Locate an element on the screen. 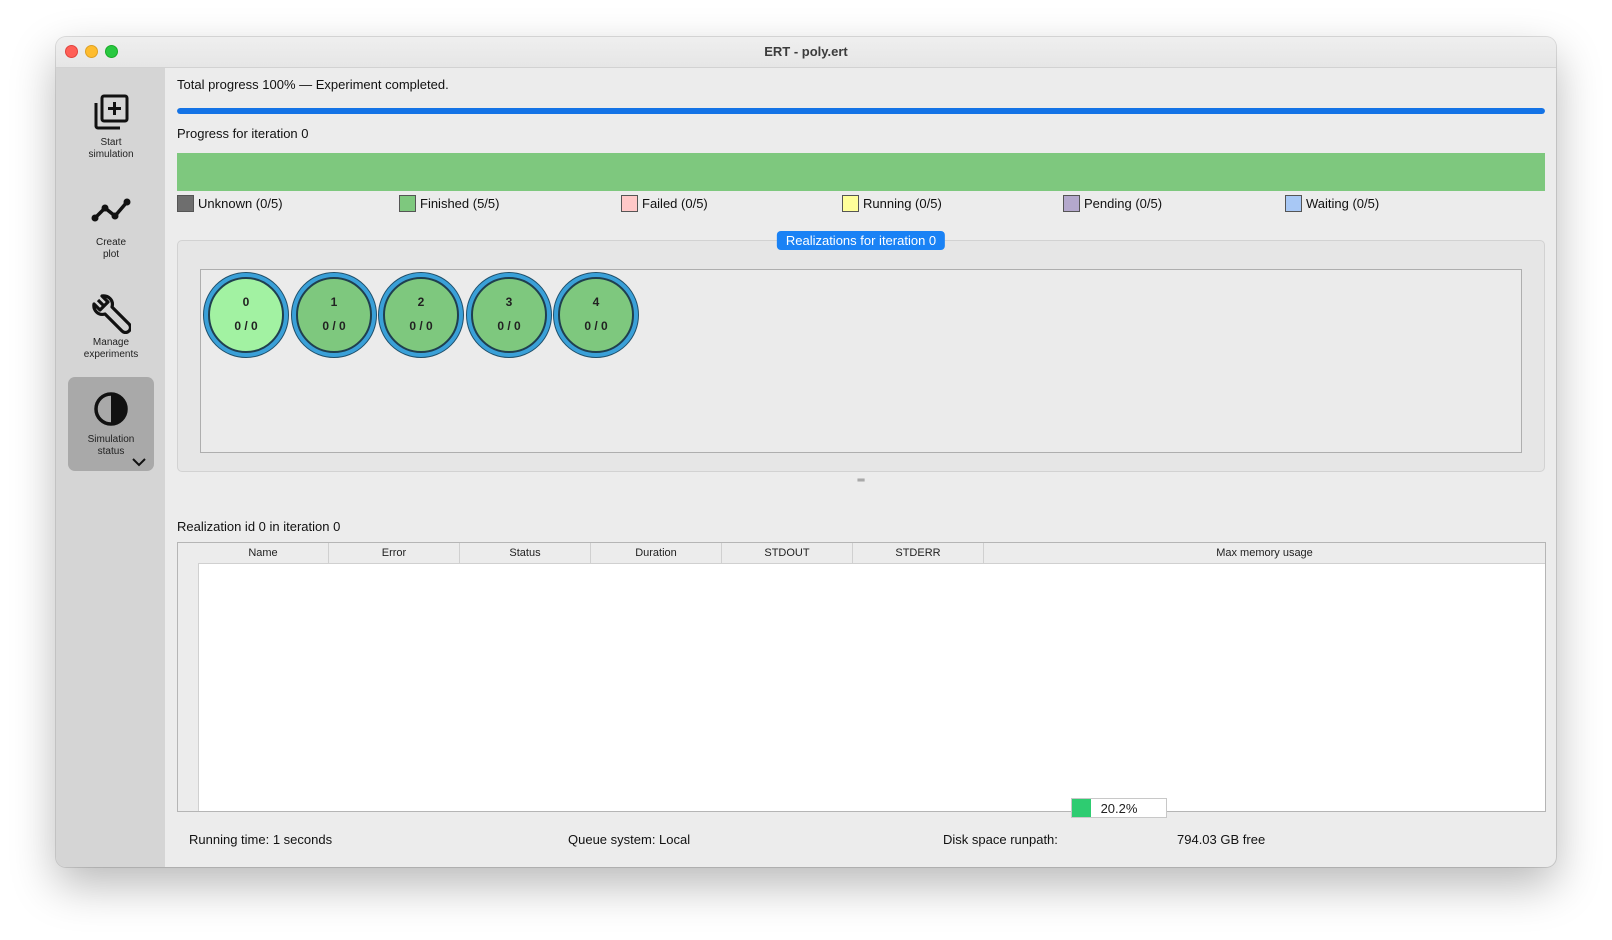  realization-1: 1 0 / 0 is located at coordinates (334, 315).